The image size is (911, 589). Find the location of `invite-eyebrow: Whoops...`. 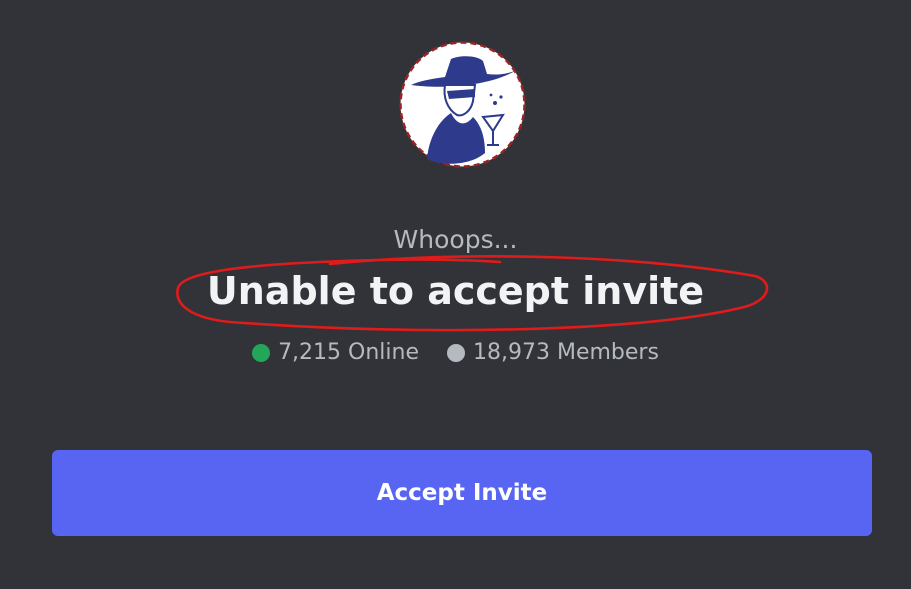

invite-eyebrow: Whoops... is located at coordinates (455, 239).